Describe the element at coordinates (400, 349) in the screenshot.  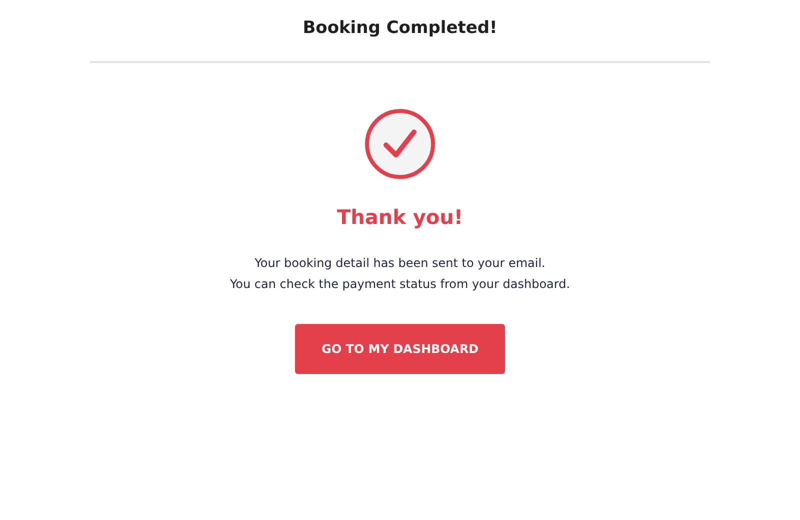
I see `dashboard-button: GO TO MY DASHBOARD` at that location.